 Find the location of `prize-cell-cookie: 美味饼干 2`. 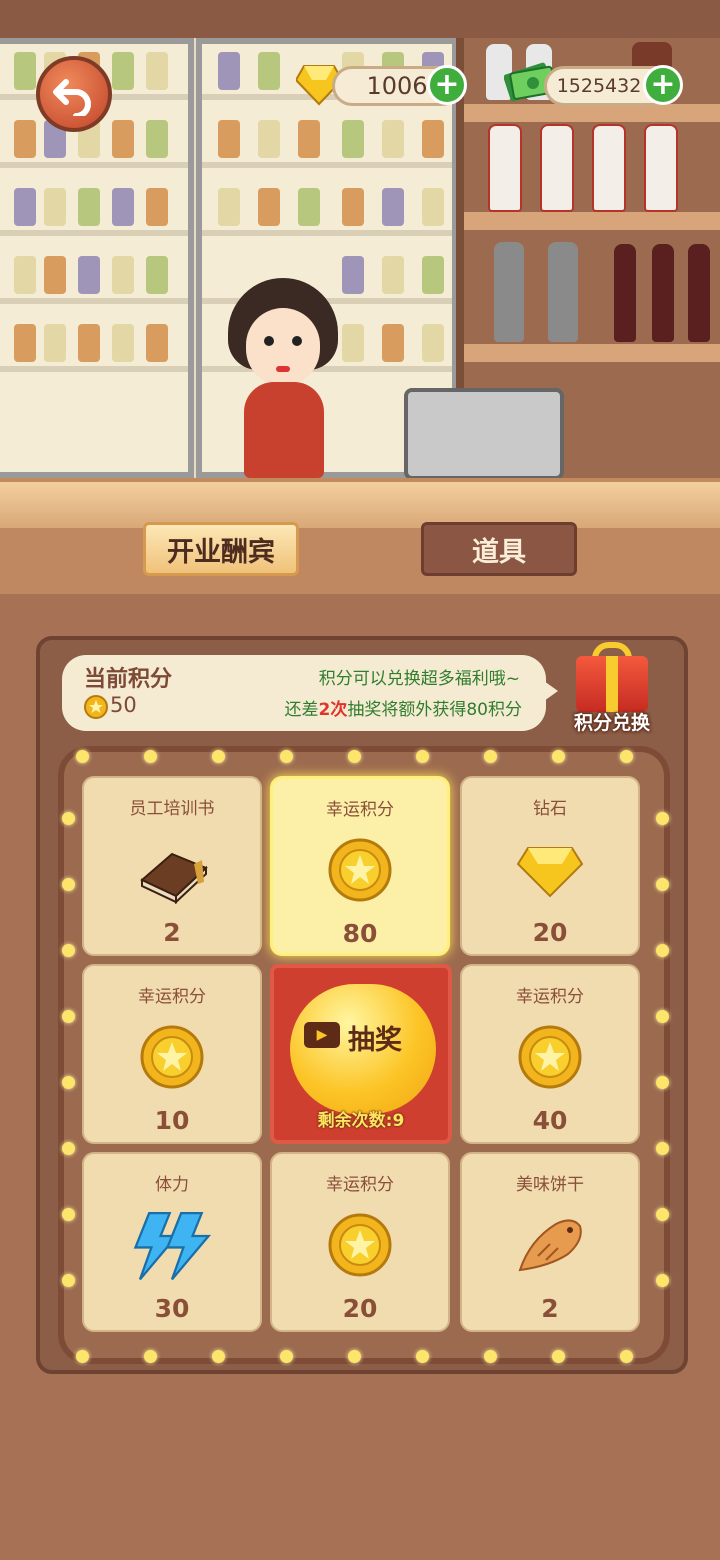

prize-cell-cookie: 美味饼干 2 is located at coordinates (550, 1242).